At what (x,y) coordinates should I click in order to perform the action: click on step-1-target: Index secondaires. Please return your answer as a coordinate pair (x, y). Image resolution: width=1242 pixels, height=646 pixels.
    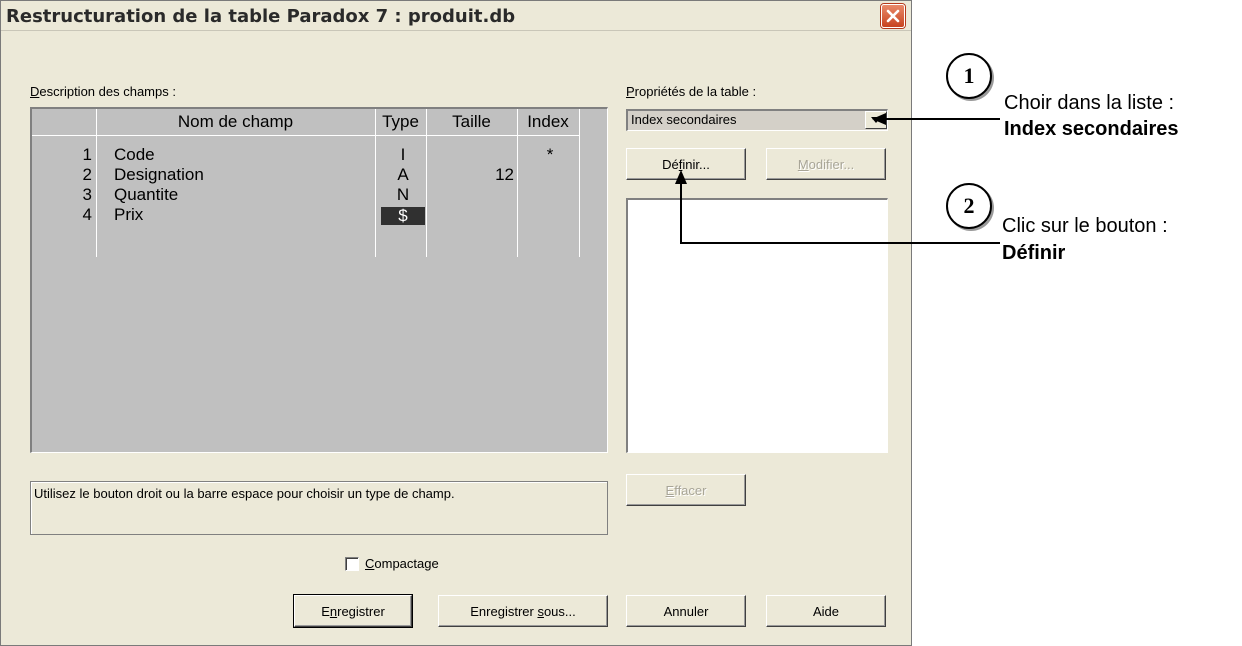
    Looking at the image, I should click on (1091, 129).